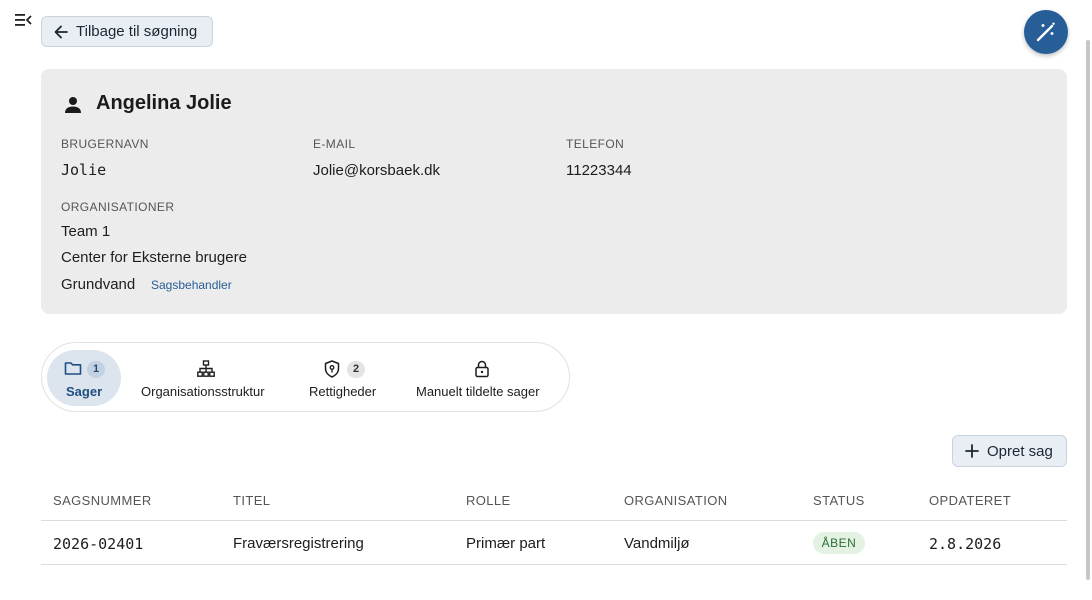 The width and height of the screenshot is (1092, 600). I want to click on phone-value: 11223344, so click(599, 170).